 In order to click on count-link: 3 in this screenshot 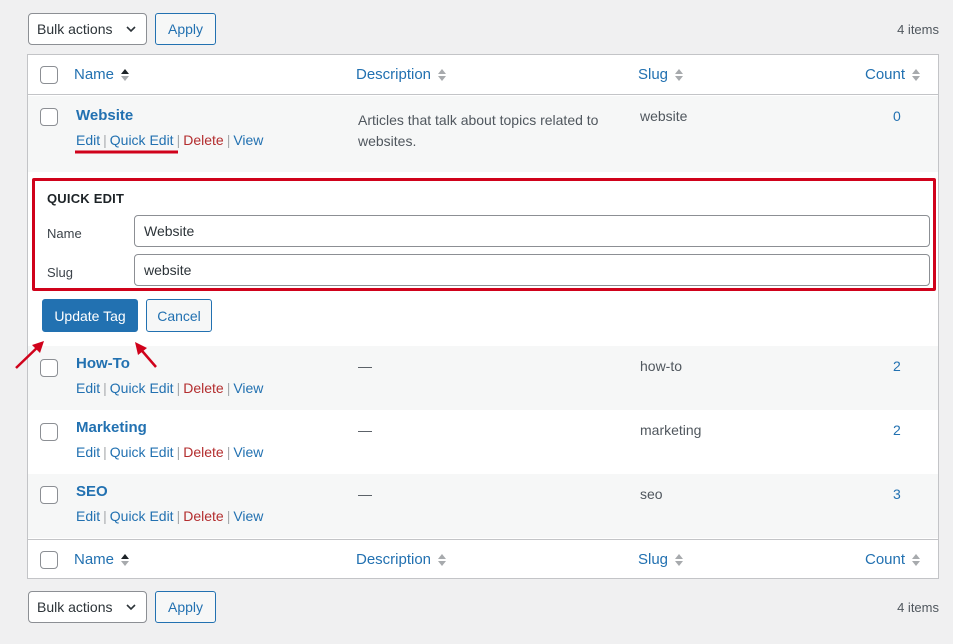, I will do `click(897, 494)`.